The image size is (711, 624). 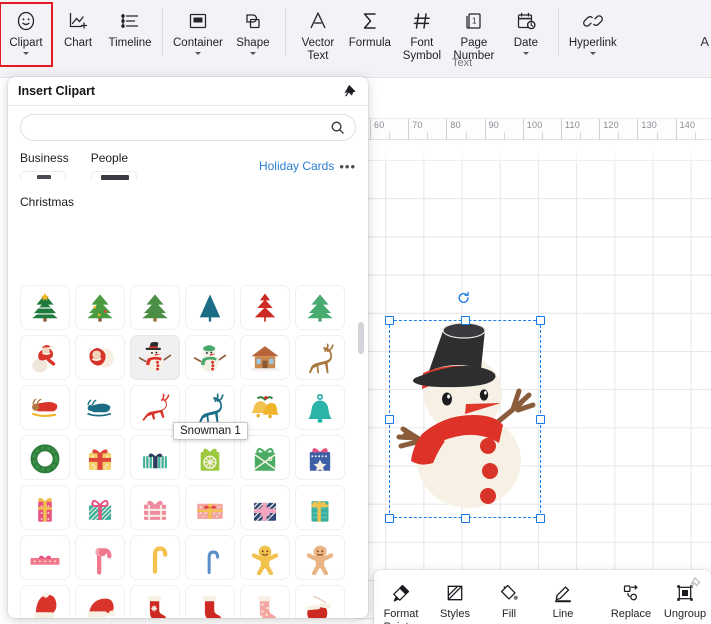 I want to click on ribbon-button-label: Hyperlink, so click(x=592, y=43).